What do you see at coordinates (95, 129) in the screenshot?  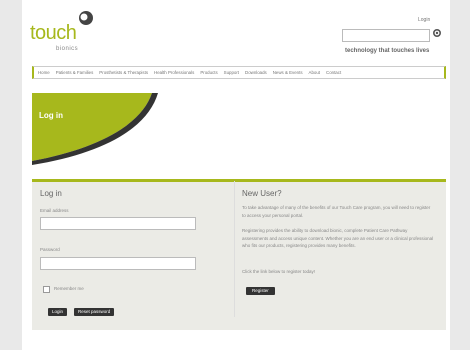 I see `hero-swoosh-graphic` at bounding box center [95, 129].